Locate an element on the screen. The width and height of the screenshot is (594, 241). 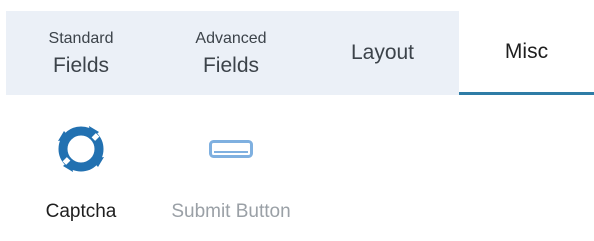
tab-layout: Layout is located at coordinates (382, 53).